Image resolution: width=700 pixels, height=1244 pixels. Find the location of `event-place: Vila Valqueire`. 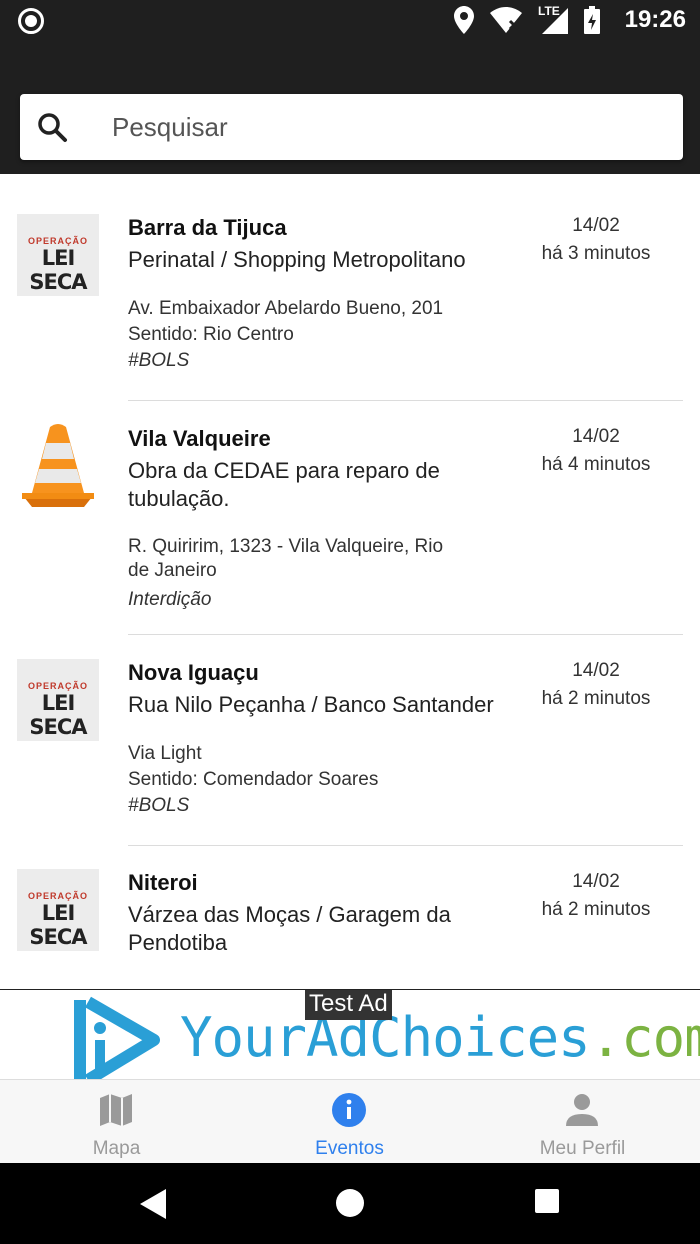

event-place: Vila Valqueire is located at coordinates (199, 438).